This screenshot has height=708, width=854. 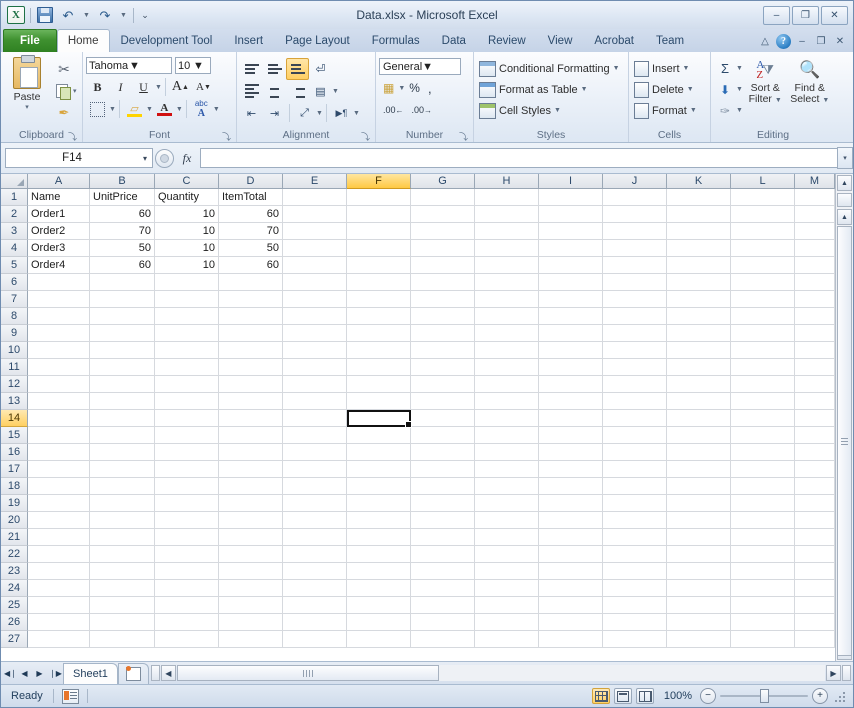 What do you see at coordinates (251, 469) in the screenshot?
I see `cell-D17` at bounding box center [251, 469].